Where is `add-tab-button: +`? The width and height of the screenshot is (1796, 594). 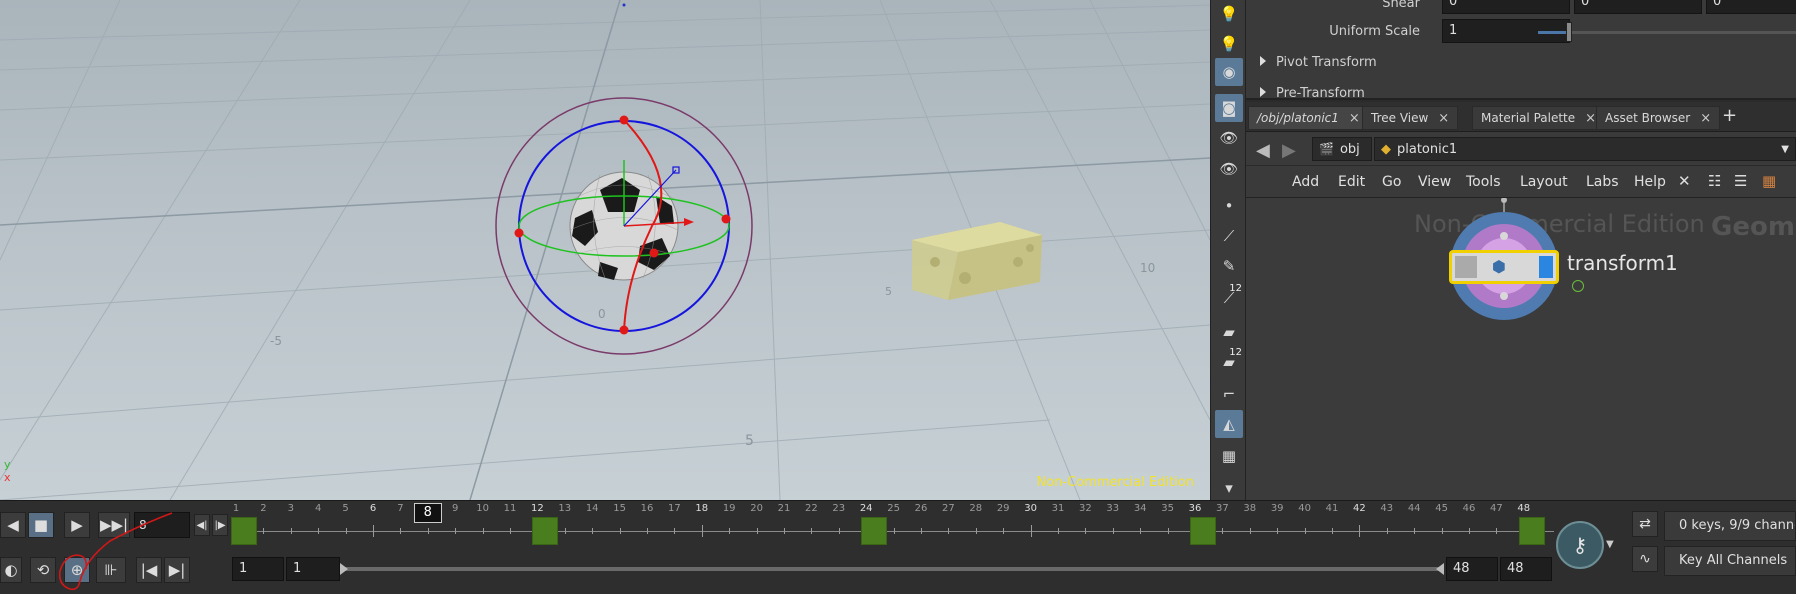
add-tab-button: + is located at coordinates (1729, 115).